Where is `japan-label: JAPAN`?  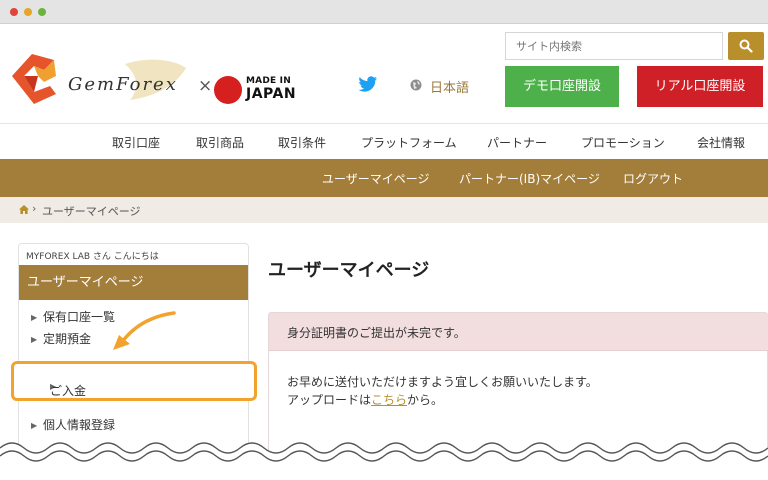
japan-label: JAPAN is located at coordinates (271, 94).